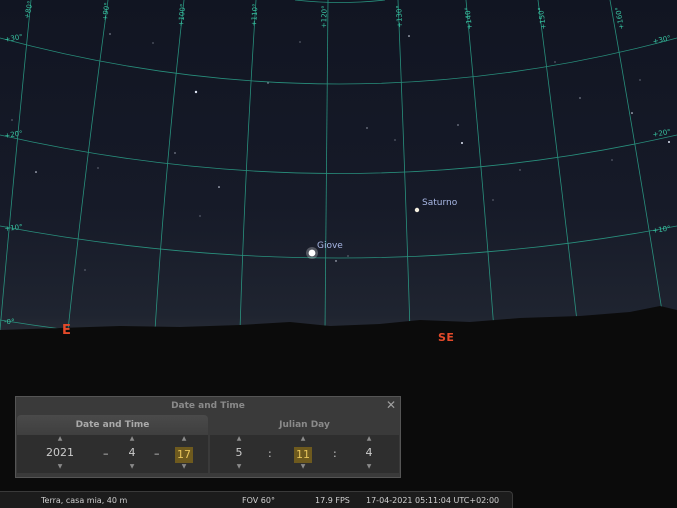 Image resolution: width=677 pixels, height=508 pixels. What do you see at coordinates (84, 500) in the screenshot?
I see `location-text: Terra, casa mia, 40 m` at bounding box center [84, 500].